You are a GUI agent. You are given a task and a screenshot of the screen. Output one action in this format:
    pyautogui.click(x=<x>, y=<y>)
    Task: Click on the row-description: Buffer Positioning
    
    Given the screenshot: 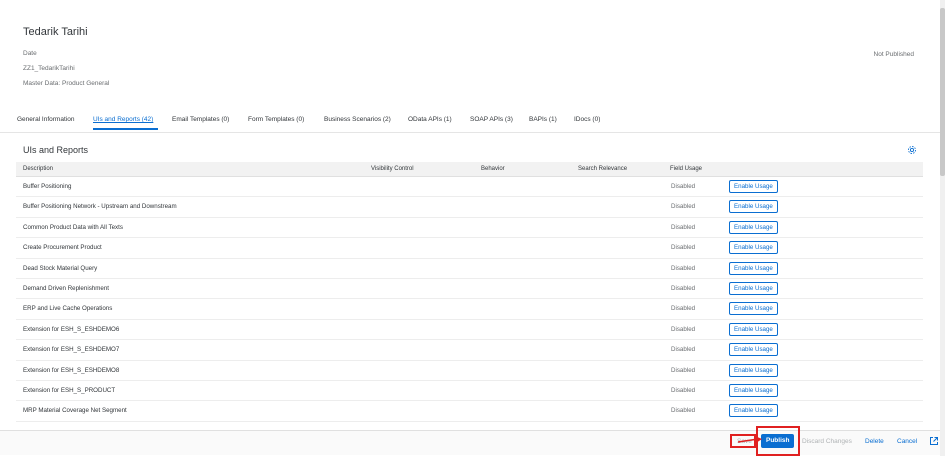 What is the action you would take?
    pyautogui.click(x=47, y=186)
    